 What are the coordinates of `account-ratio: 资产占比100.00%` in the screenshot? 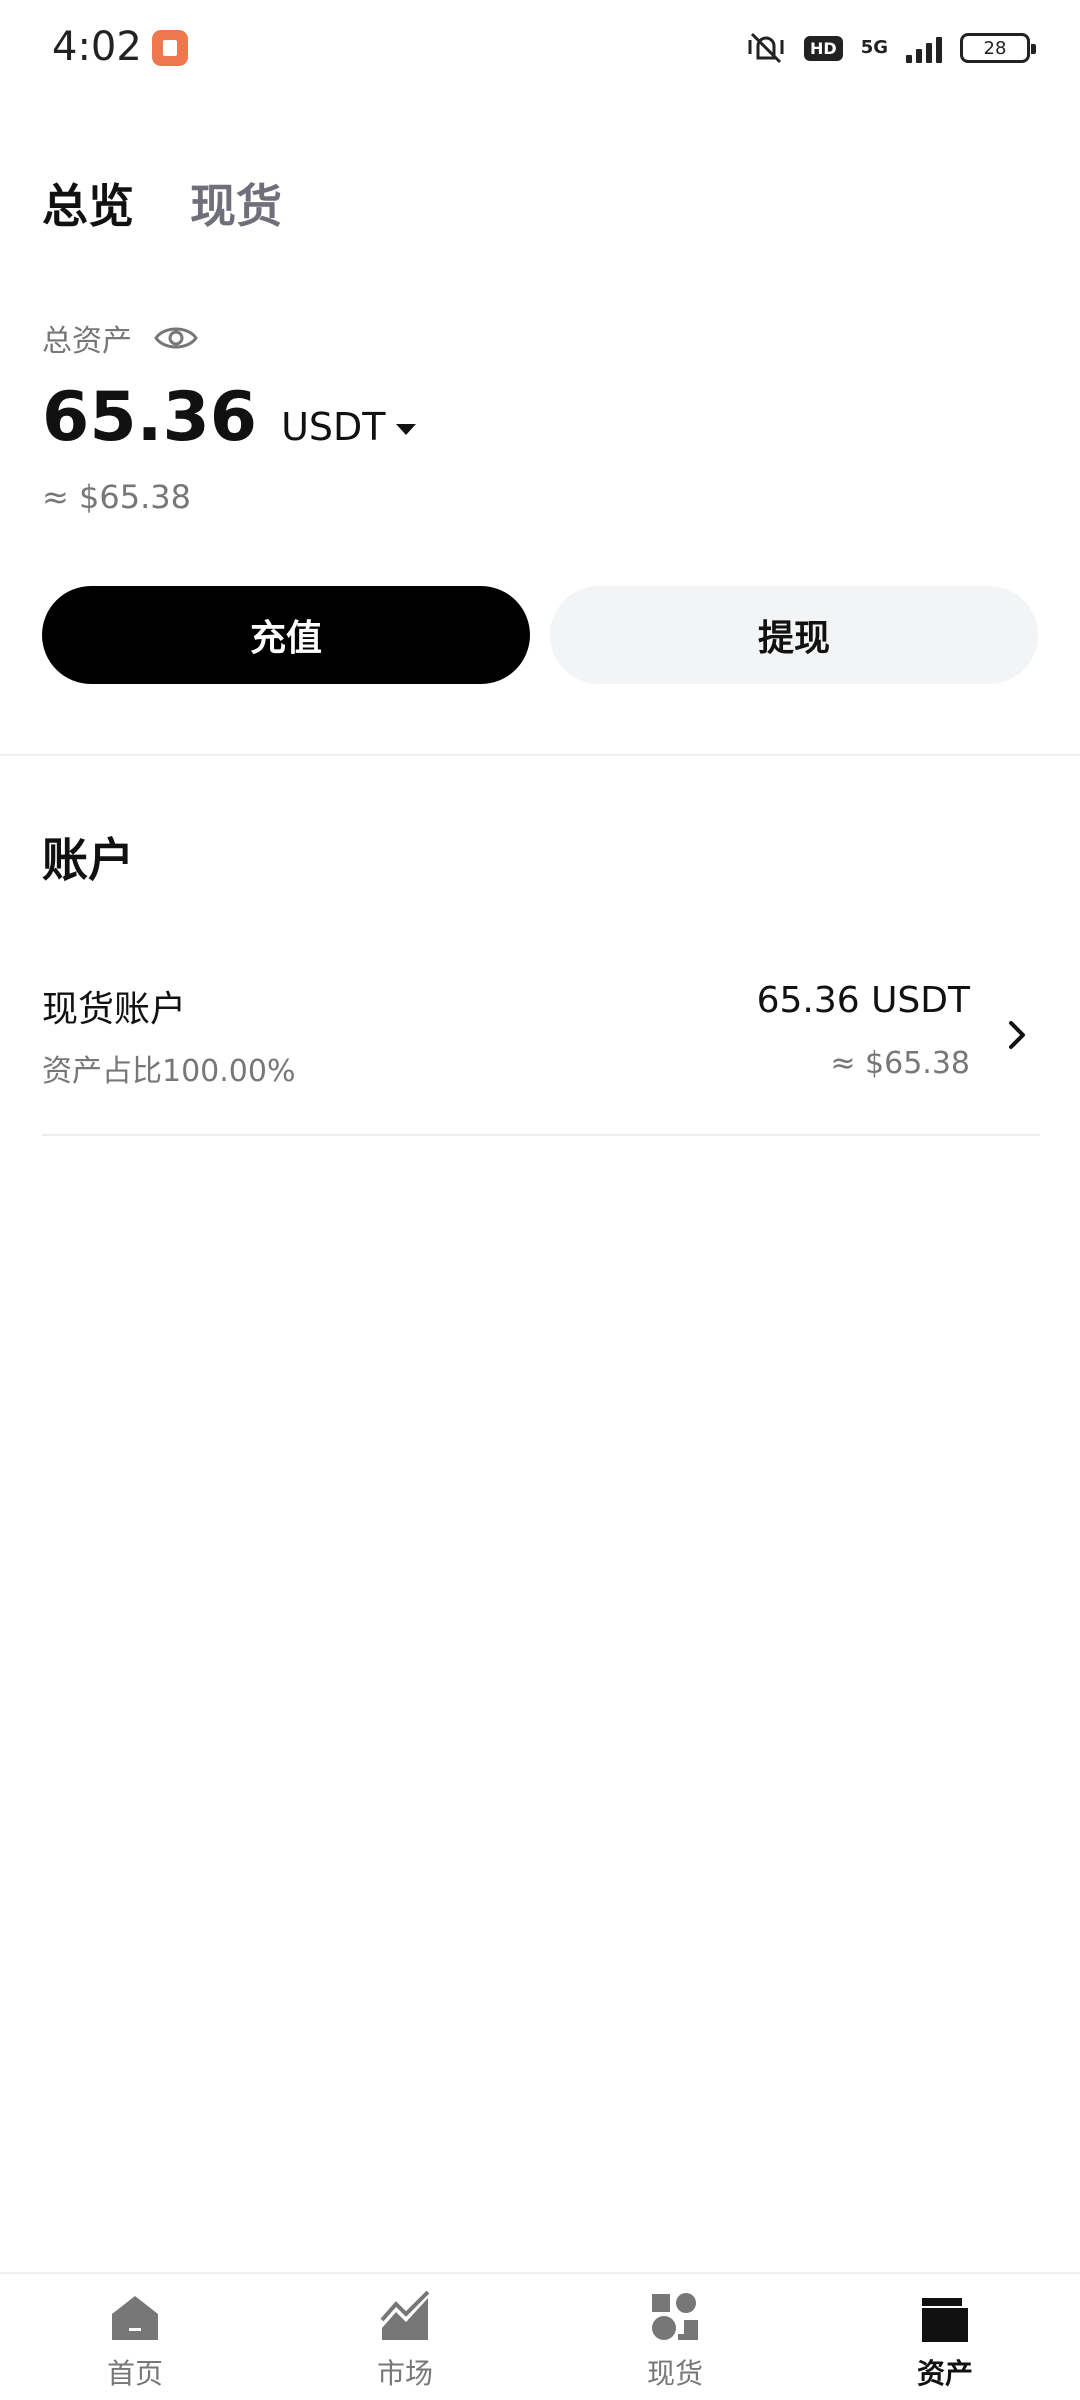 It's located at (169, 1071).